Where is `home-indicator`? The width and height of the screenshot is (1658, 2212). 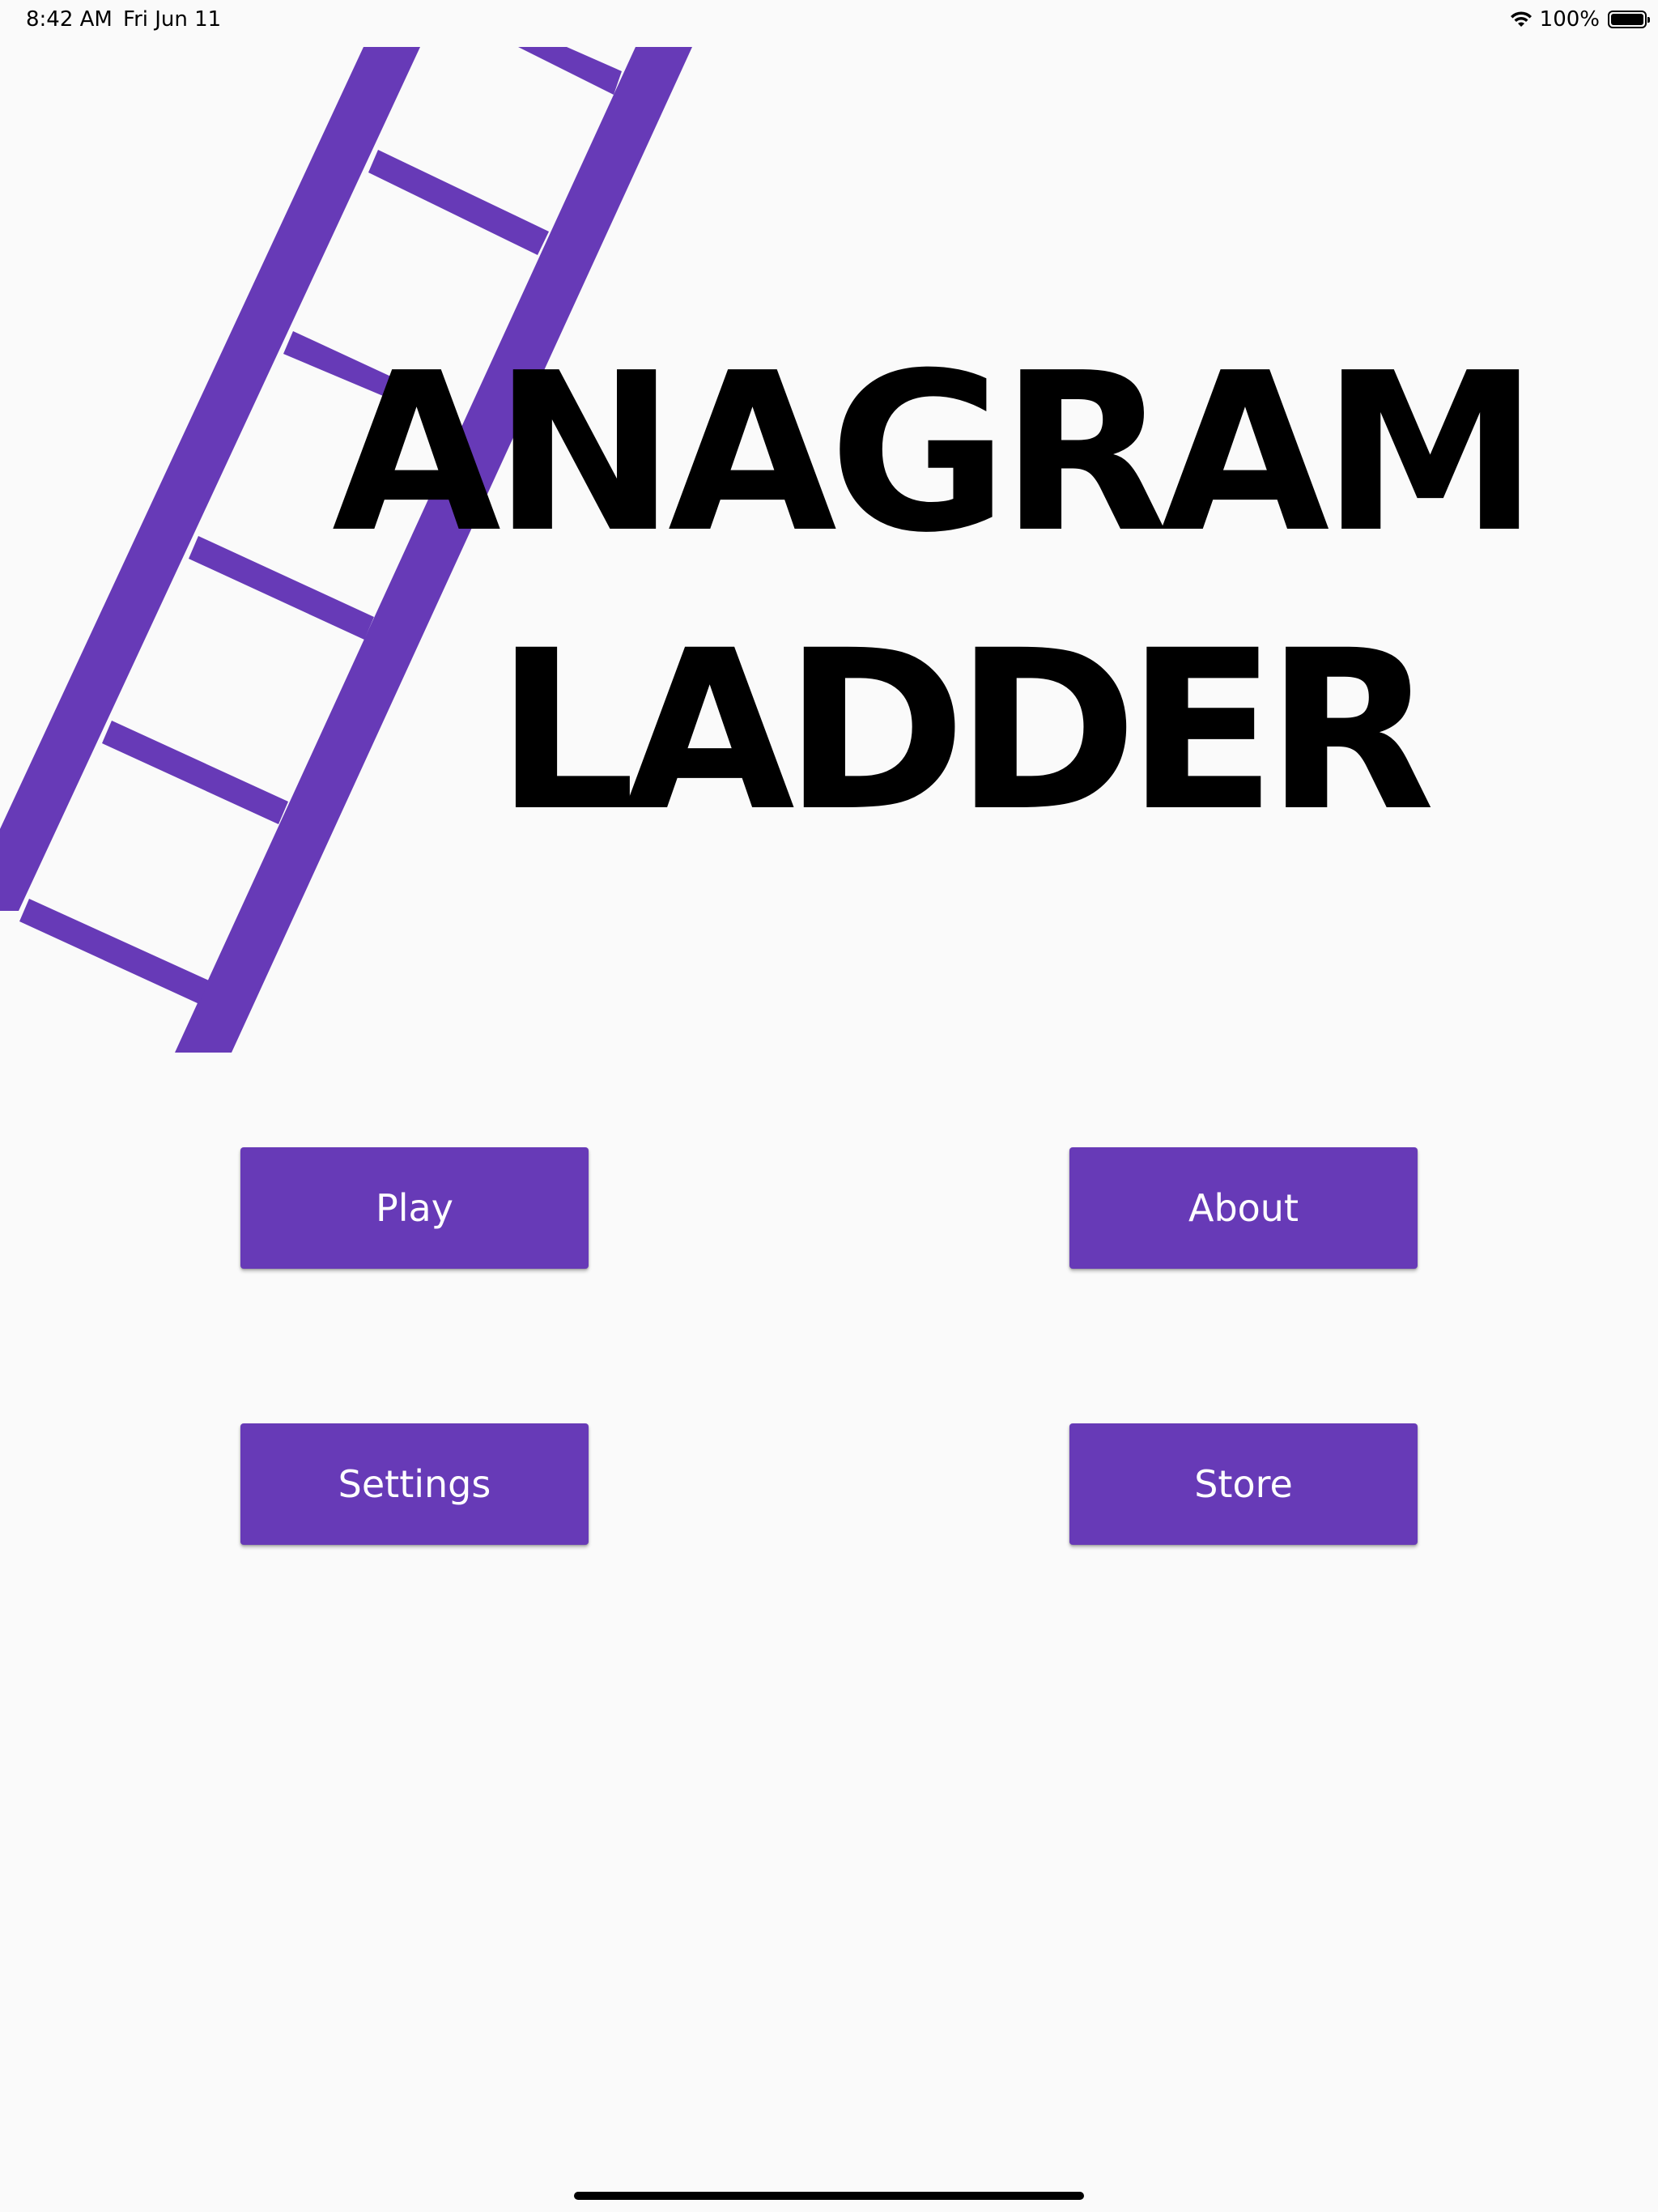 home-indicator is located at coordinates (829, 2196).